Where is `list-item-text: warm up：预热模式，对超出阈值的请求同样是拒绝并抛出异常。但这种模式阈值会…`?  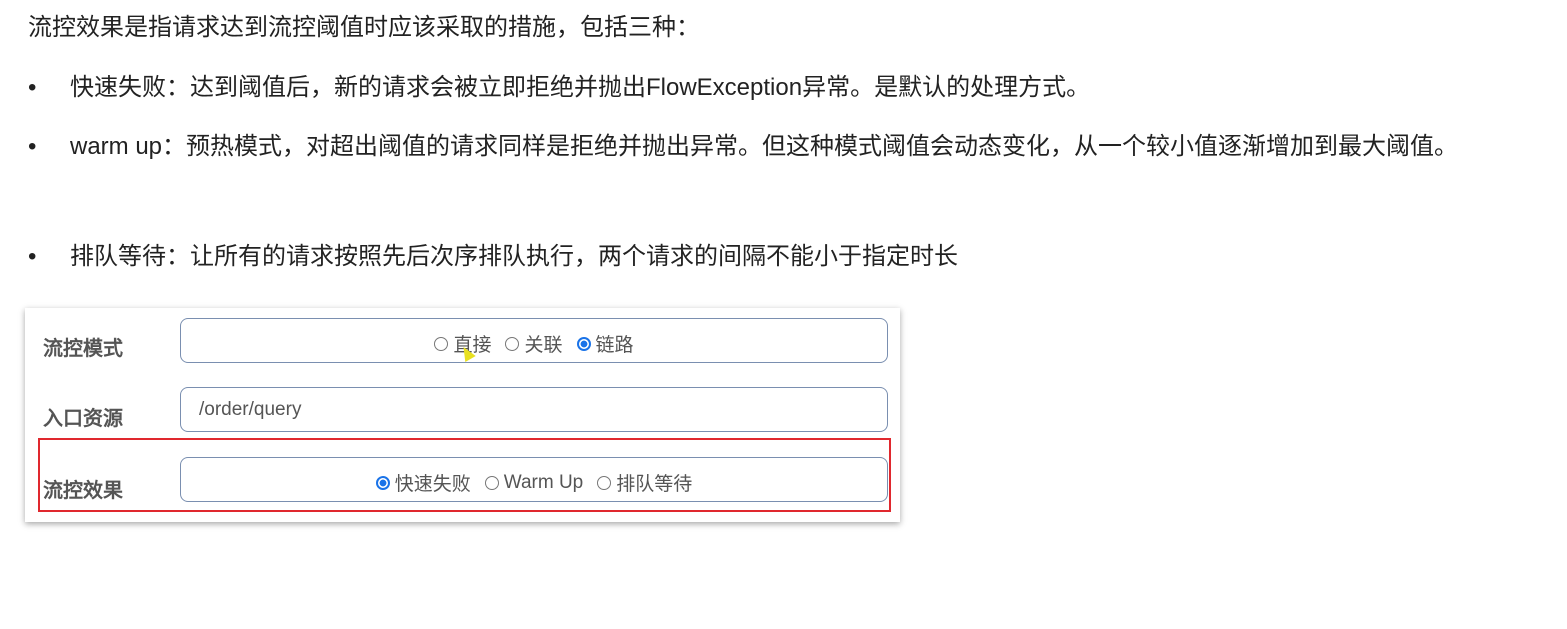
list-item-text: warm up：预热模式，对超出阈值的请求同样是拒绝并抛出异常。但这种模式阈值会… is located at coordinates (764, 146).